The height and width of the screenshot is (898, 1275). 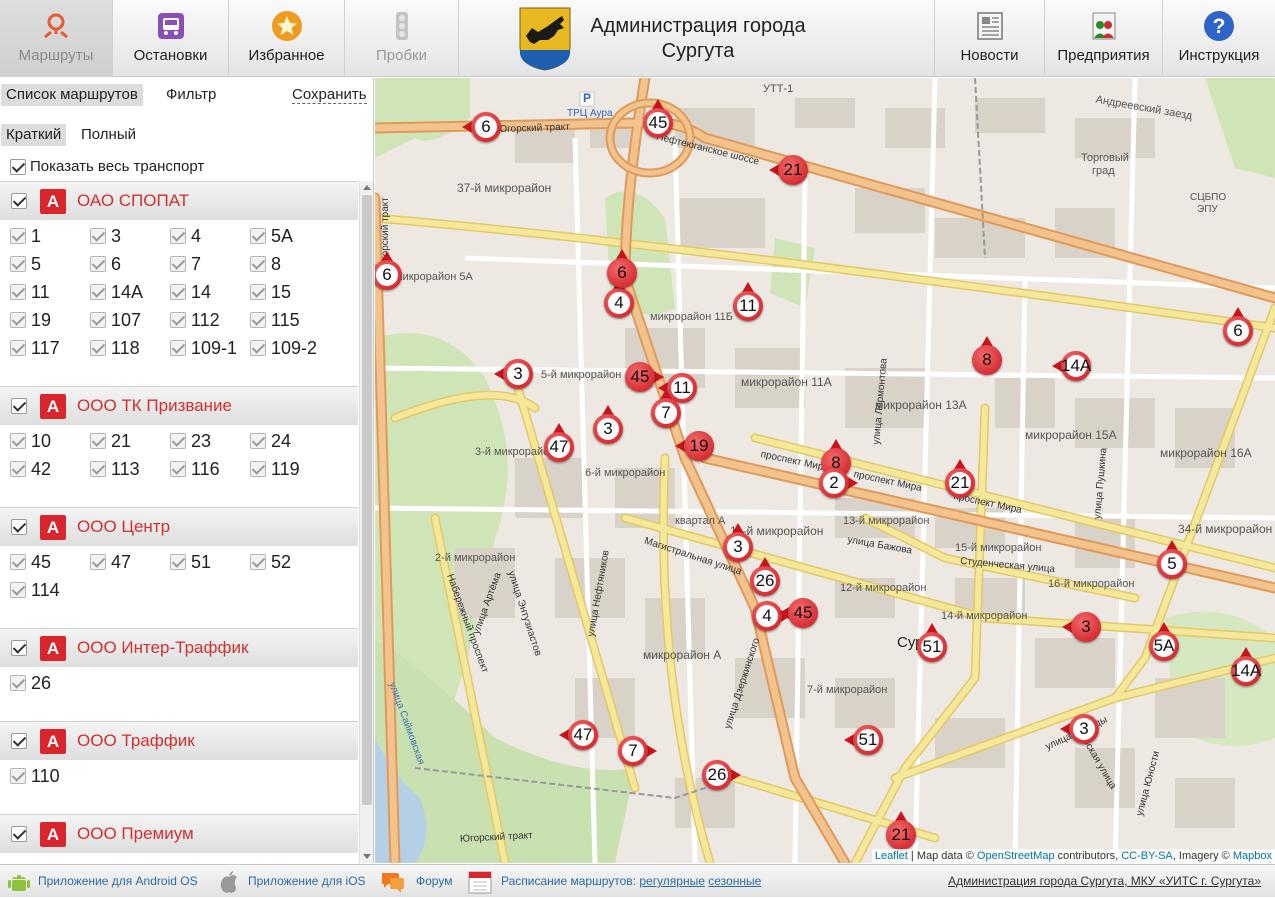 I want to click on route-toggle: 10, so click(x=30, y=441).